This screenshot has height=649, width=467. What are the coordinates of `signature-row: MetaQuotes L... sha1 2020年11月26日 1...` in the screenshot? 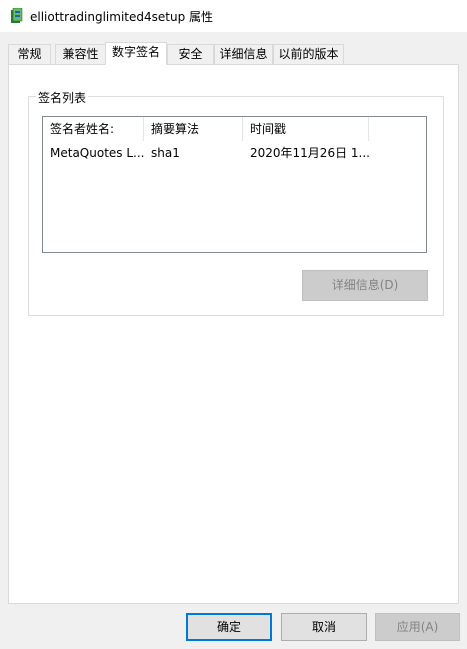 It's located at (234, 153).